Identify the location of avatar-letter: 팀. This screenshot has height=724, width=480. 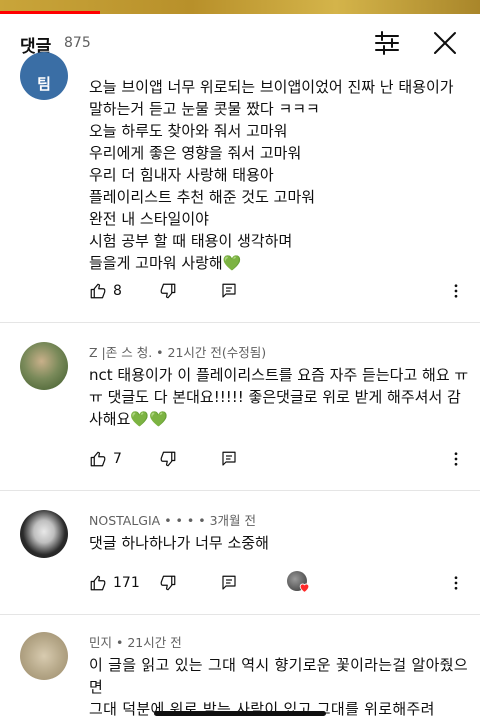
(44, 84).